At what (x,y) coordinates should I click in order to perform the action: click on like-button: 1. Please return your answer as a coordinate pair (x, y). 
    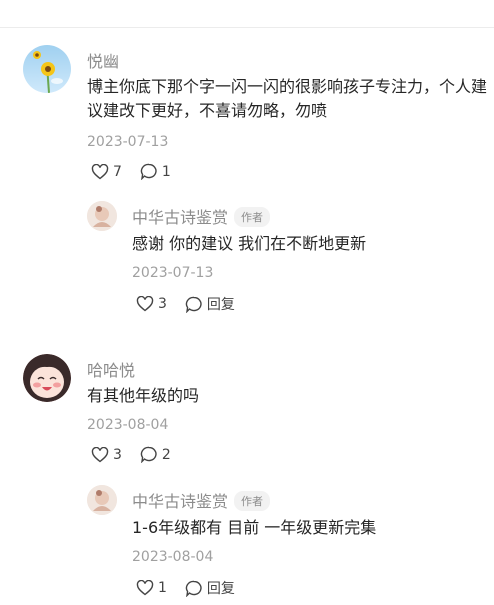
    Looking at the image, I should click on (151, 588).